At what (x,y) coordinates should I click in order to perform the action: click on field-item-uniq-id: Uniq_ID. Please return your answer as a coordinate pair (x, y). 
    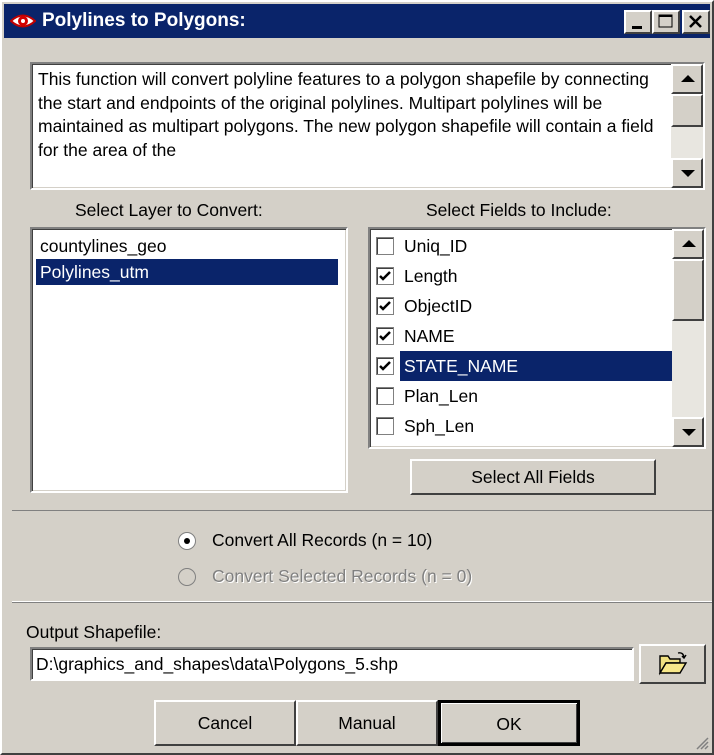
    Looking at the image, I should click on (524, 246).